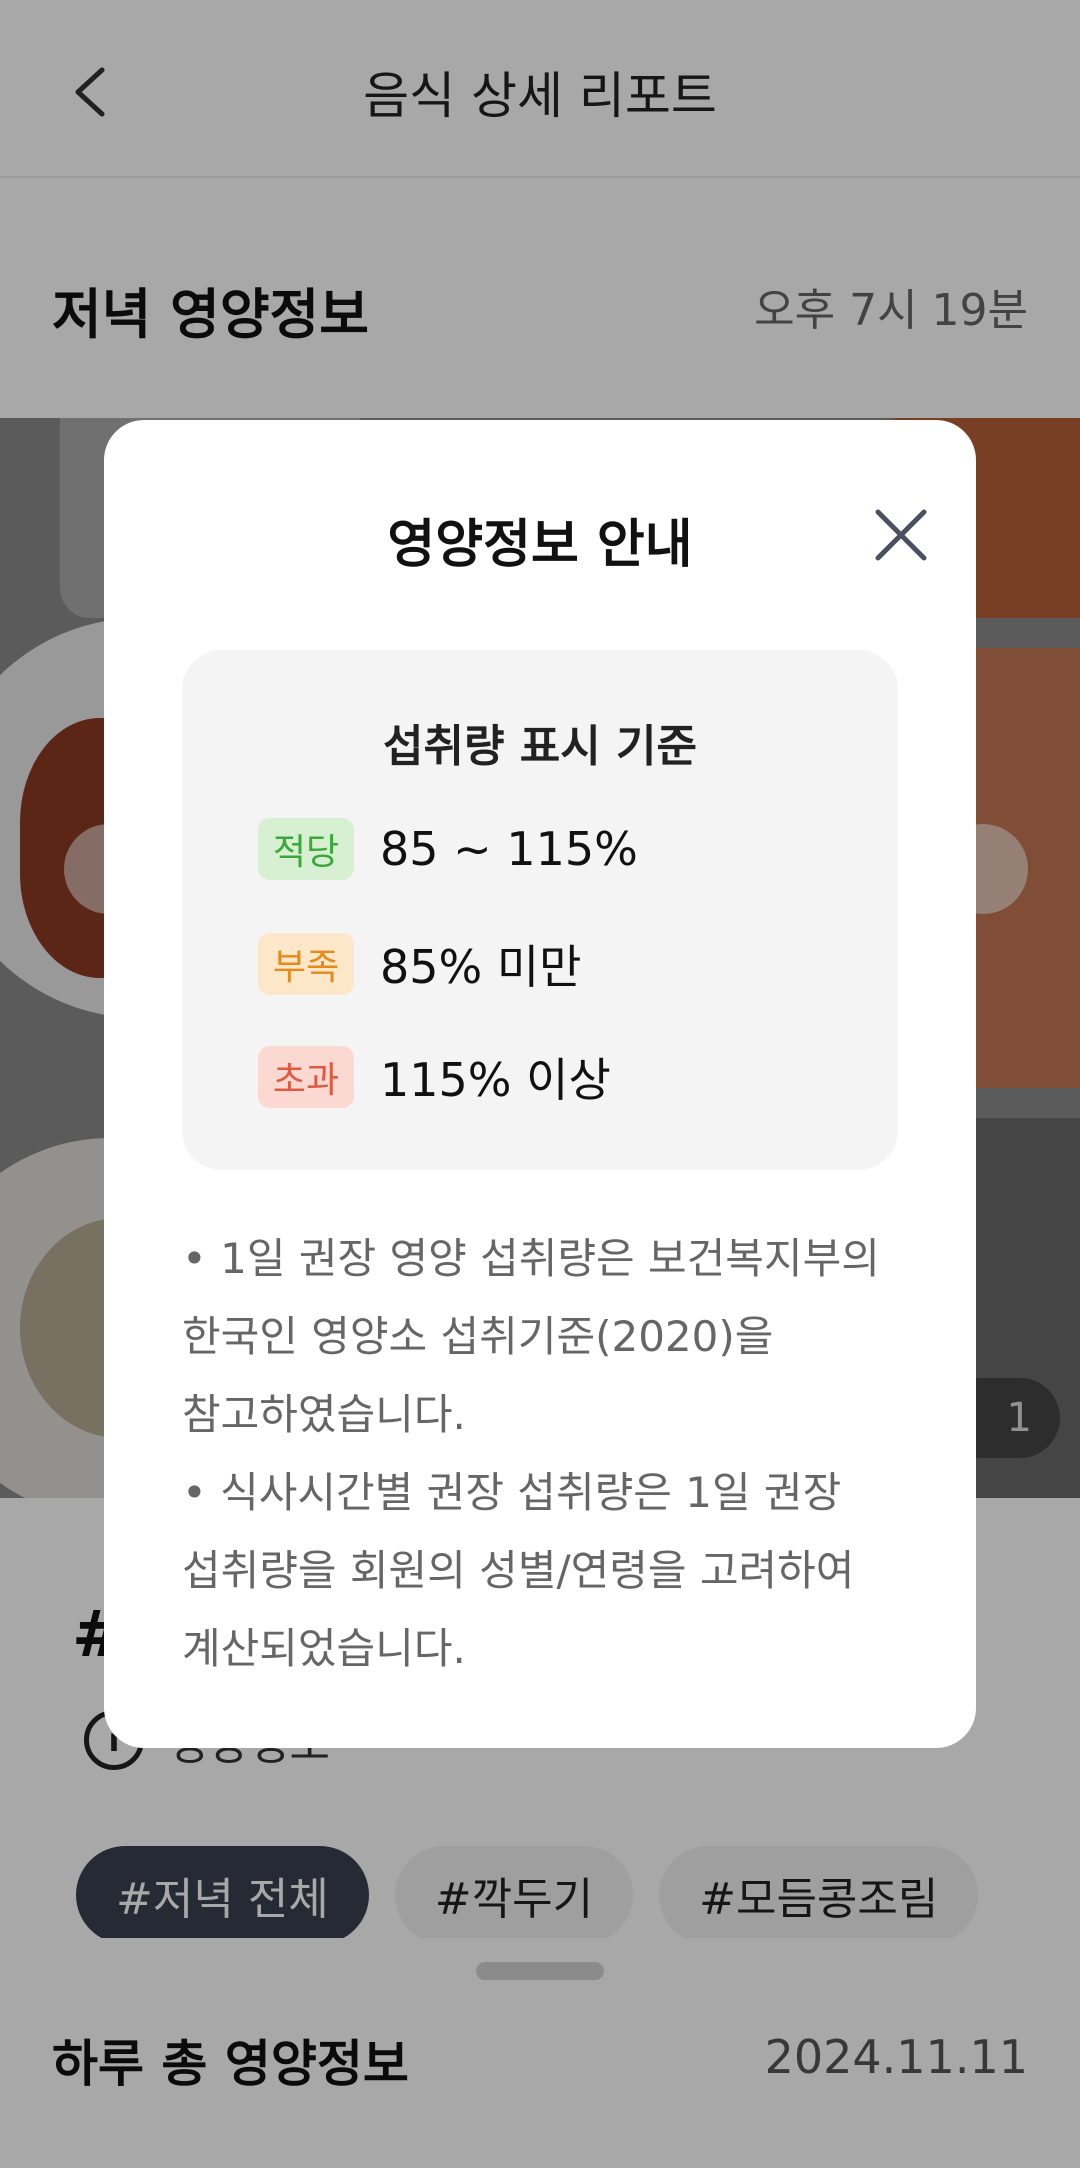  What do you see at coordinates (478, 1336) in the screenshot?
I see `note-line: 한국인 영양소 섭취기준(2020)을` at bounding box center [478, 1336].